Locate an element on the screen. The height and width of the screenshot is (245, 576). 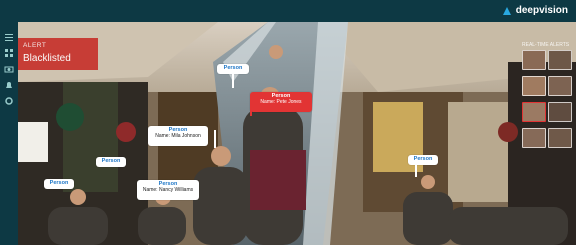
alert-value: Blacklisted is located at coordinates (47, 58).